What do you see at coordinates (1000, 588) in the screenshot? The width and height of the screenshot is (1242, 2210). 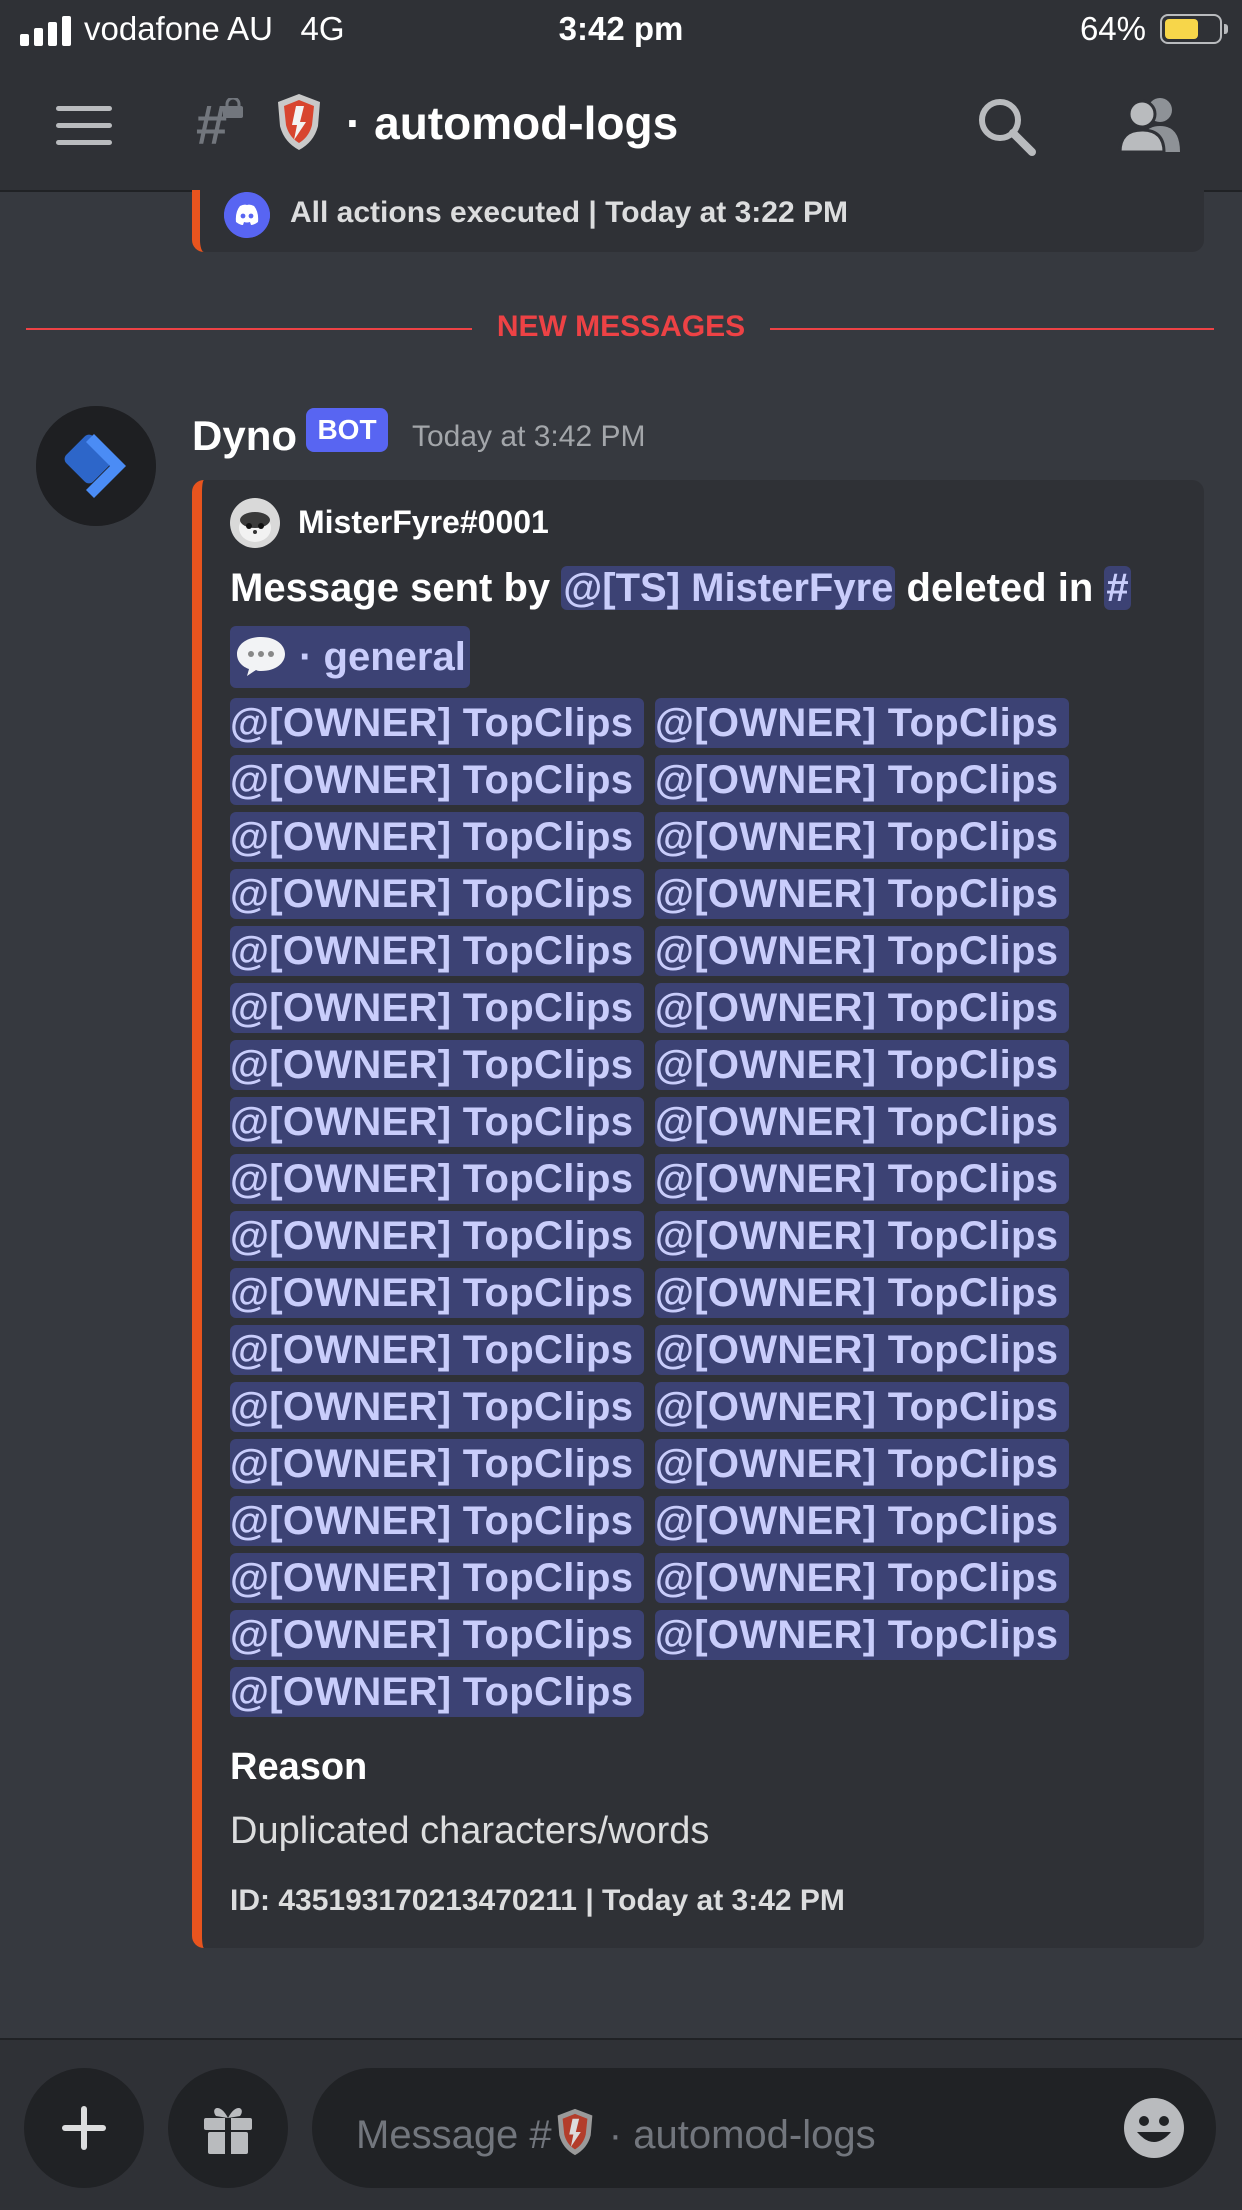 I see `description-middle: deleted in` at bounding box center [1000, 588].